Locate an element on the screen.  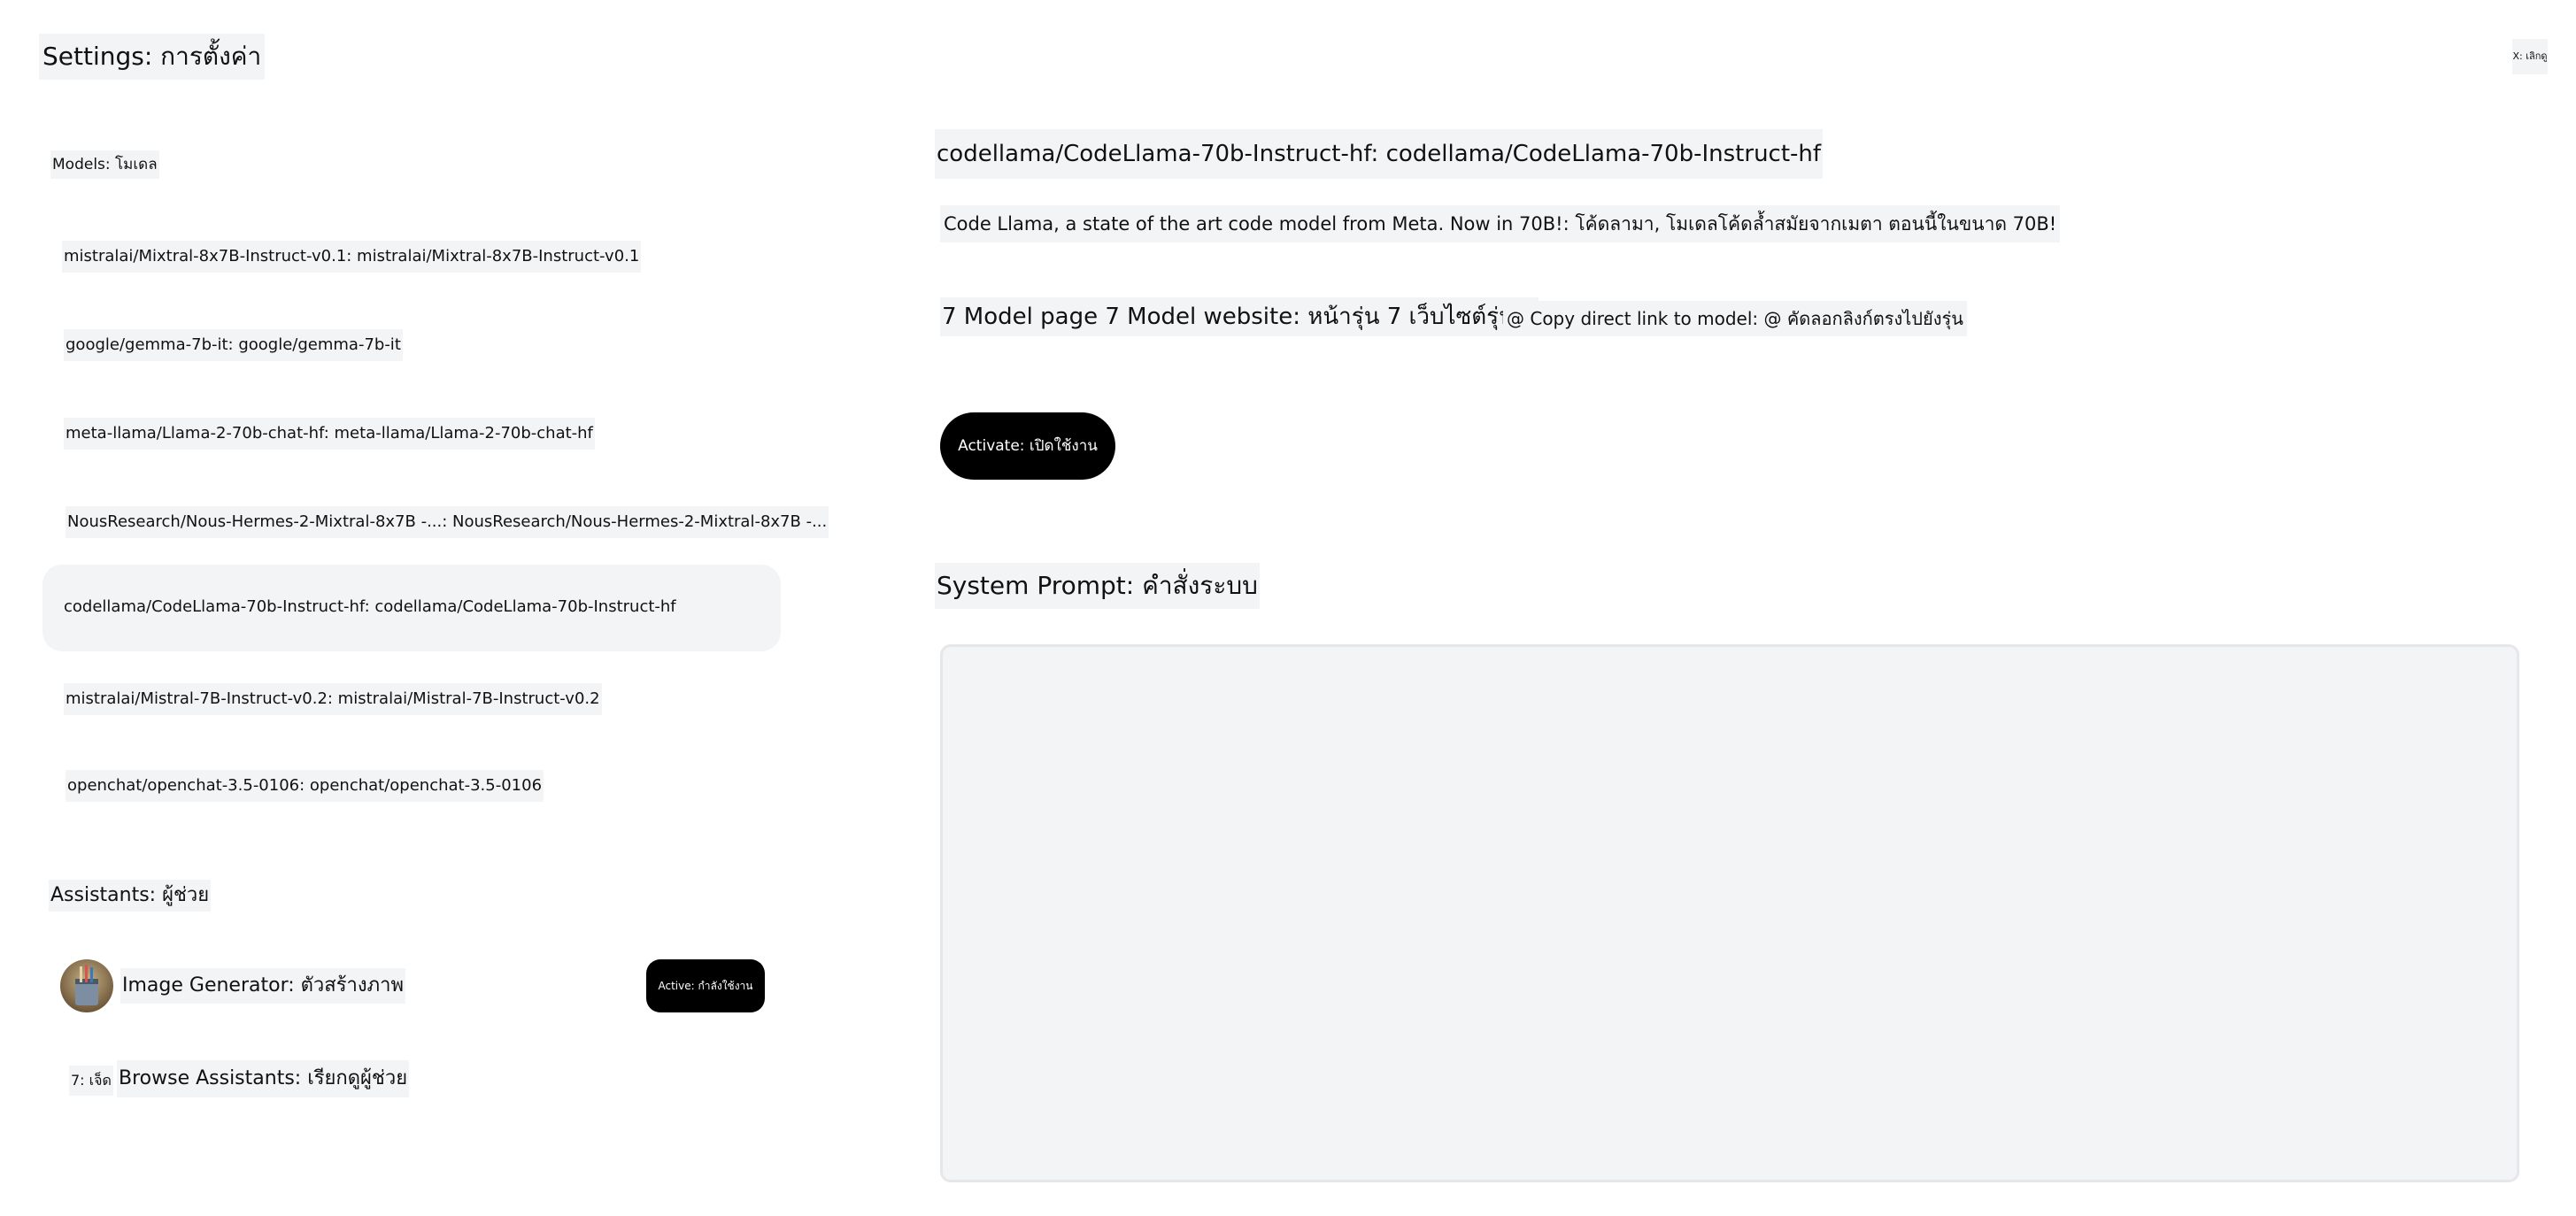
assistant-name: Image Generator: ตัวสร้างภาพ is located at coordinates (262, 986).